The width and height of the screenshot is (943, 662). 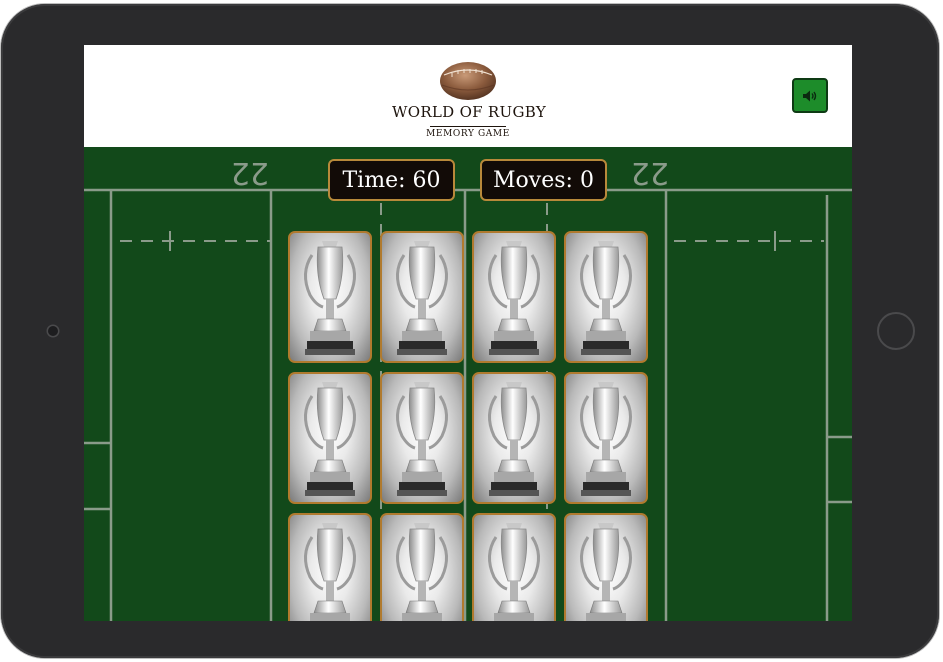 I want to click on sound-toggle-button, so click(x=810, y=95).